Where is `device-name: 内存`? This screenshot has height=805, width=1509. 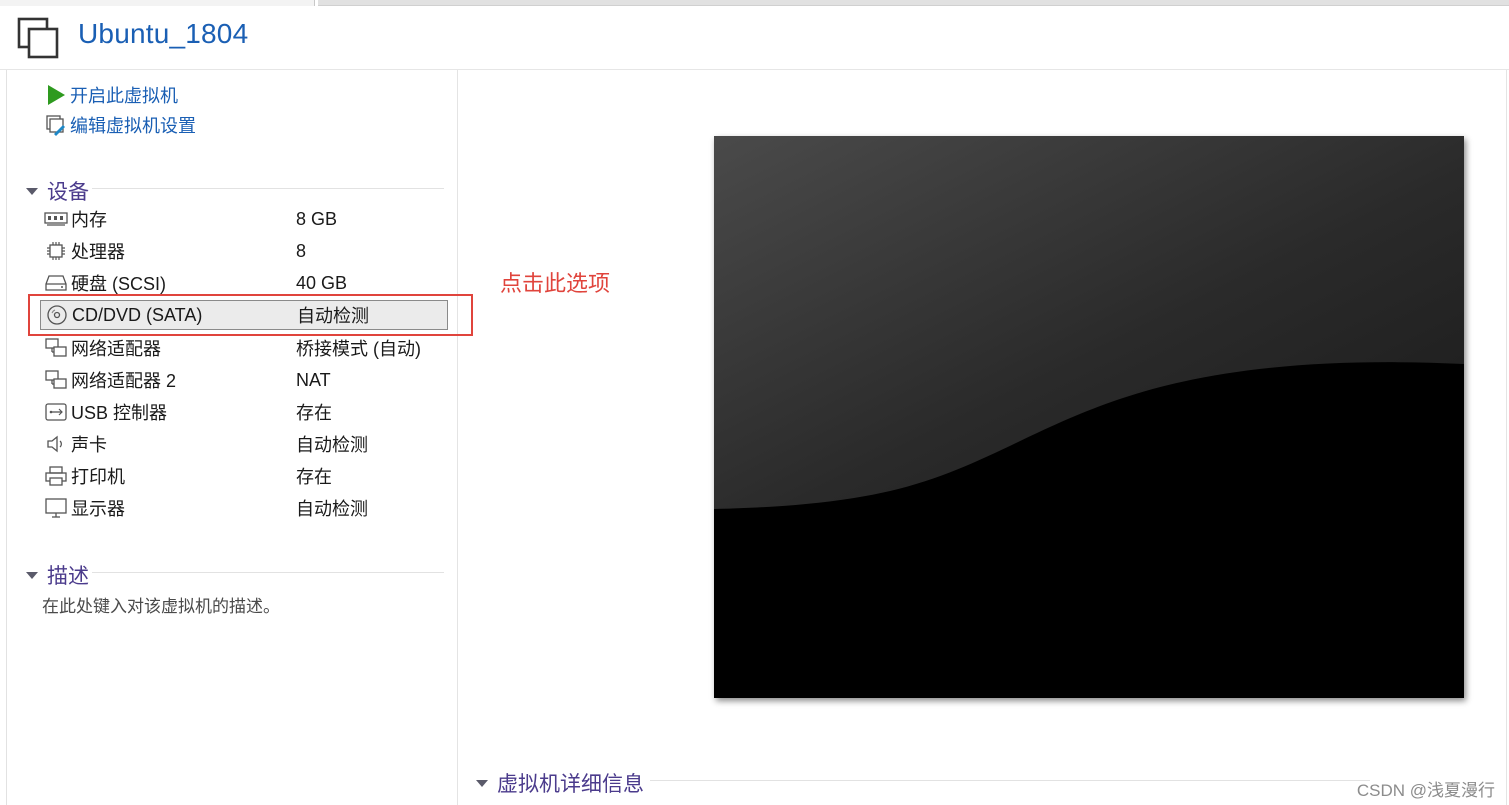 device-name: 内存 is located at coordinates (89, 220).